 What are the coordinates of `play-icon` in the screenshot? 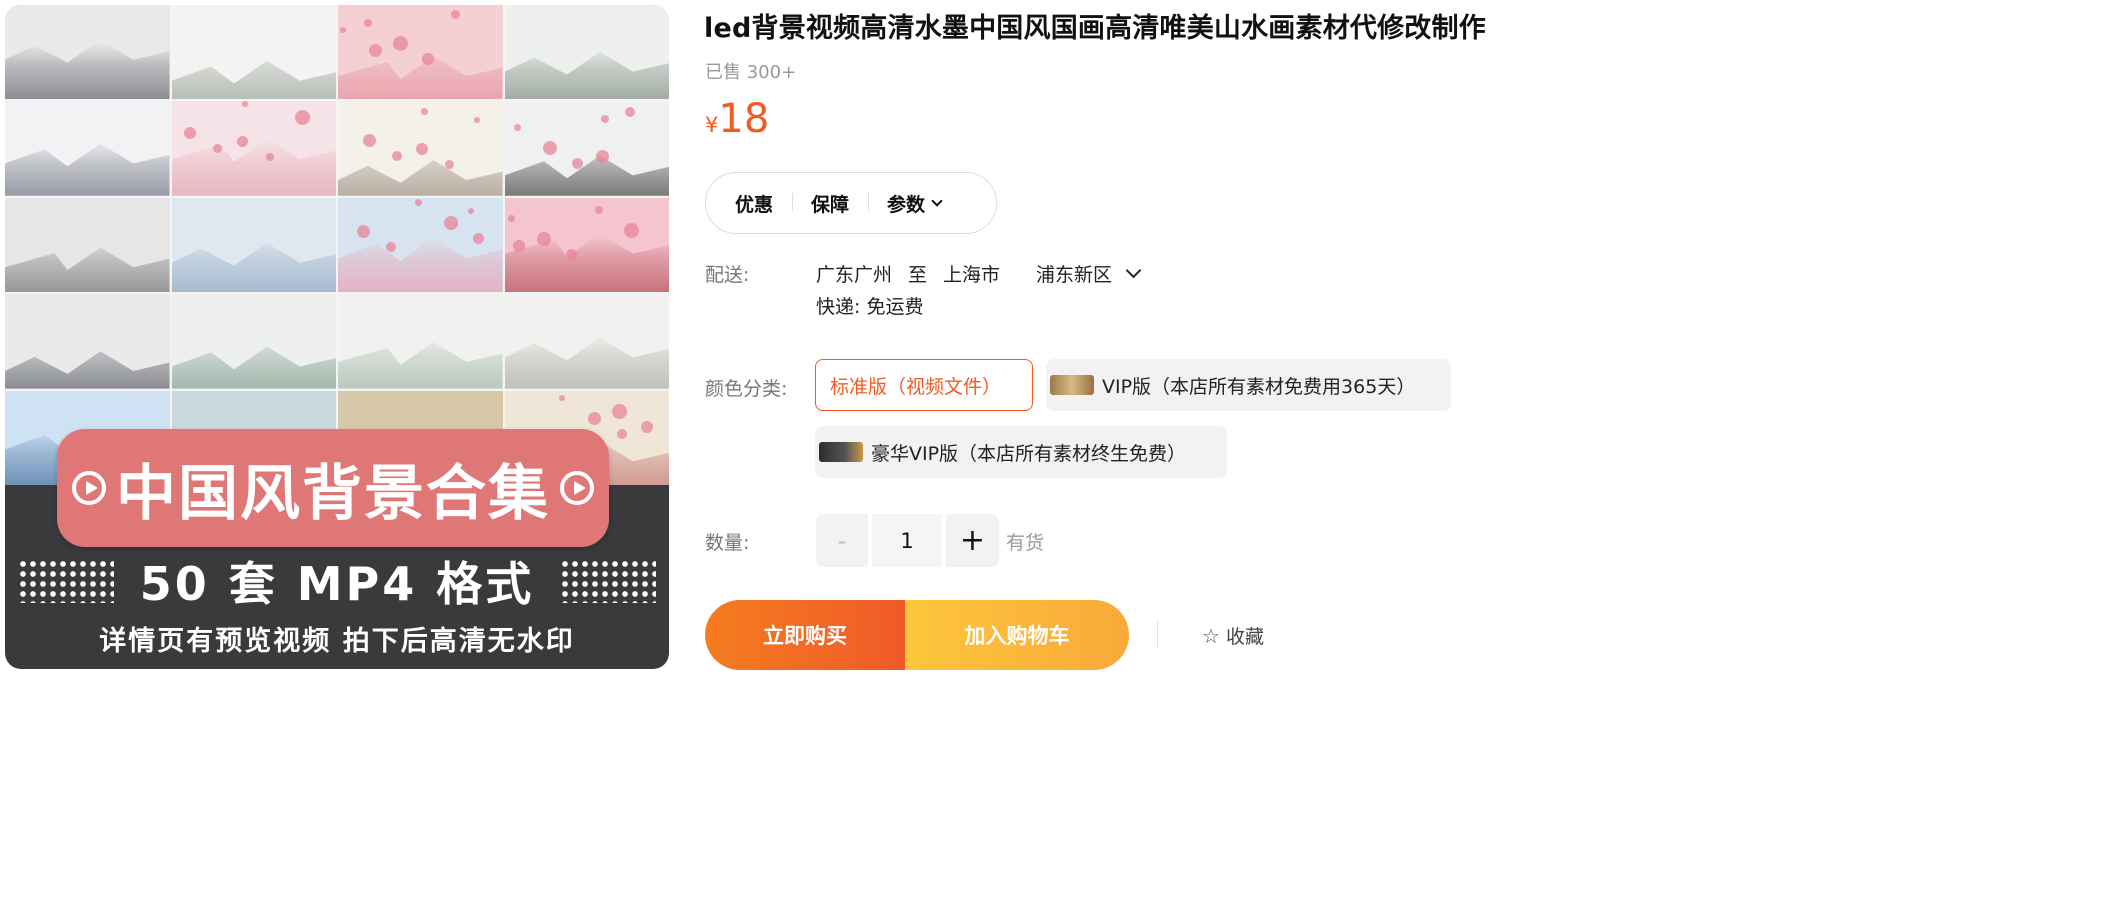 It's located at (577, 488).